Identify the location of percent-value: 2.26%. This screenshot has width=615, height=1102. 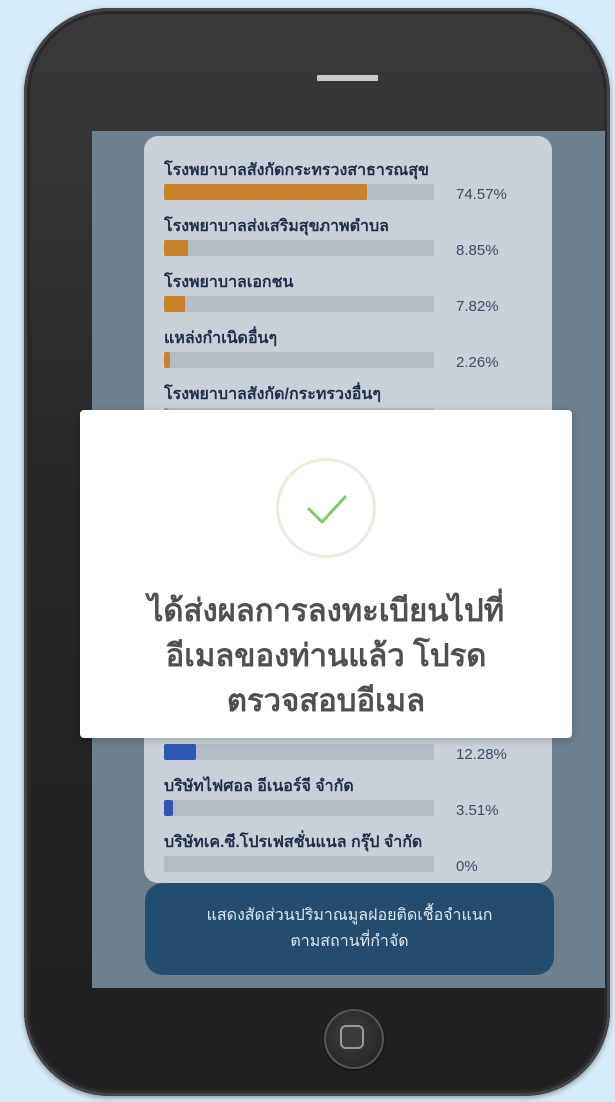
(477, 362).